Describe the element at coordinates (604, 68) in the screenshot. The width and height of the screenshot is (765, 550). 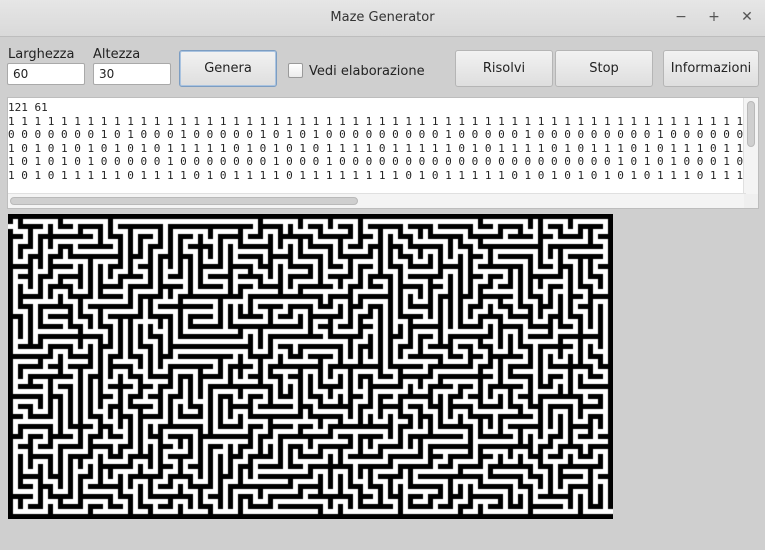
I see `stop-button: Stop` at that location.